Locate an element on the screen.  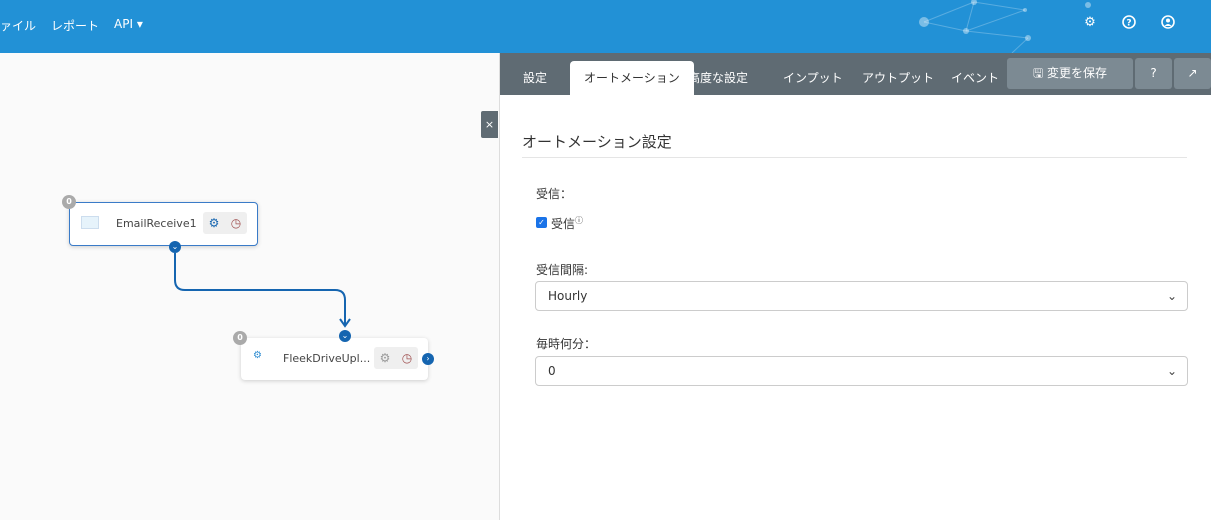
node-fleekdrive-upload: ⚙ FleekDriveUpl... ⚙ ◷ is located at coordinates (334, 359).